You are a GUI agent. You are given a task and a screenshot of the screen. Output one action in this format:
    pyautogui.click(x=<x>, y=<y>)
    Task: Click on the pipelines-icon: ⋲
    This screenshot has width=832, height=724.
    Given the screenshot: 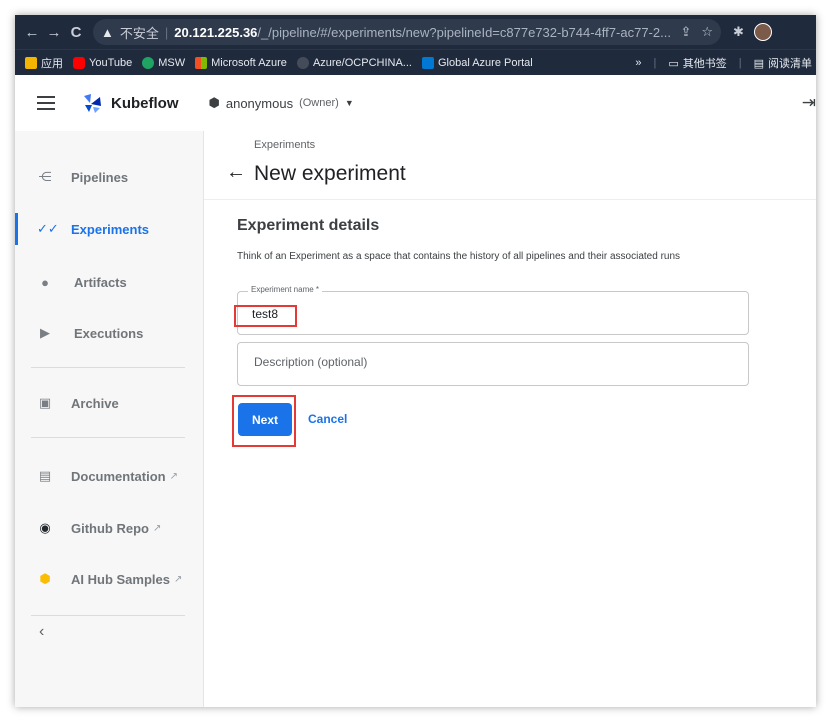 What is the action you would take?
    pyautogui.click(x=45, y=176)
    